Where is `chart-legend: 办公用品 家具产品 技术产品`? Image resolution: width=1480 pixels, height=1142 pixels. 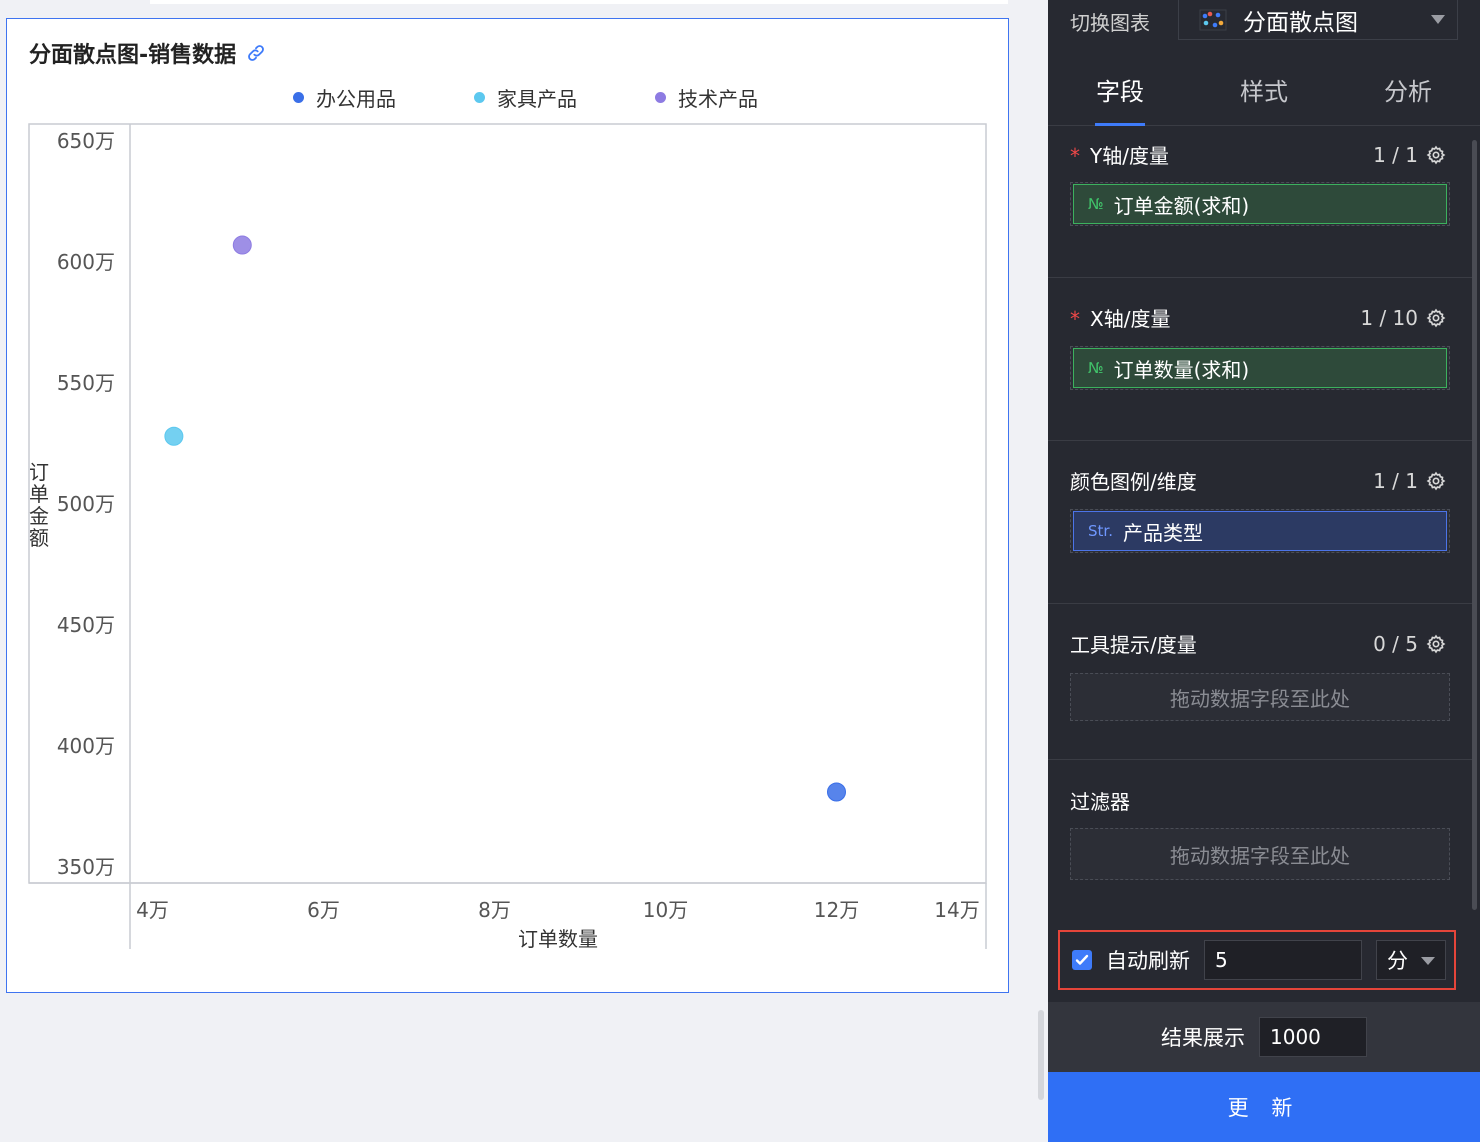 chart-legend: 办公用品 家具产品 技术产品 is located at coordinates (508, 97).